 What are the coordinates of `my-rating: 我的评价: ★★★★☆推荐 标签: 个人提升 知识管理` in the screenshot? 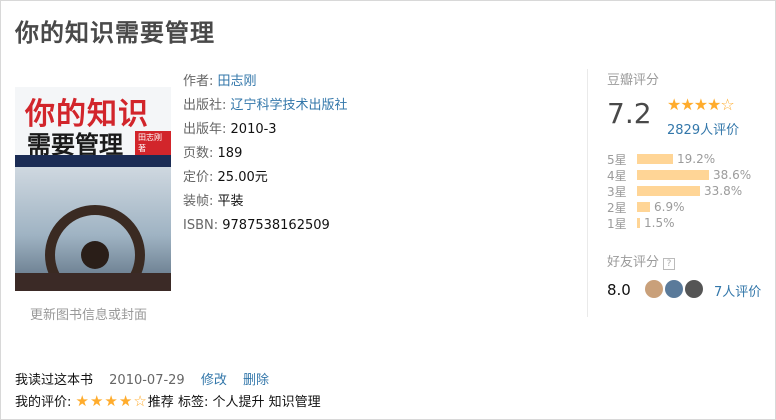 It's located at (168, 400).